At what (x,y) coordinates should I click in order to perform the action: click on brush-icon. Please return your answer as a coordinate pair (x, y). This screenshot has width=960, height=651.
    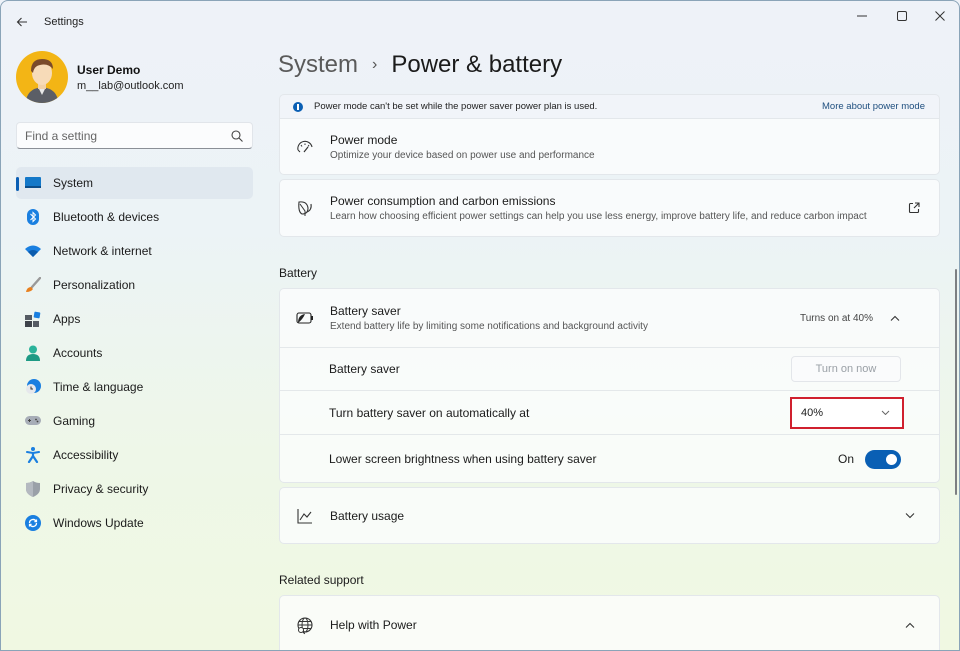
    Looking at the image, I should click on (33, 285).